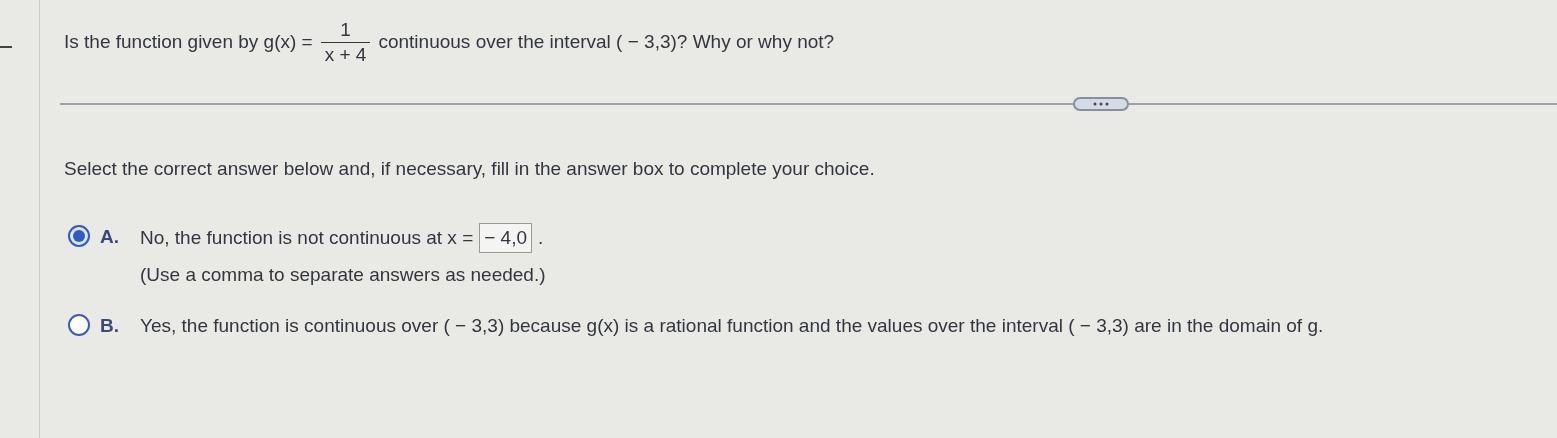  Describe the element at coordinates (188, 42) in the screenshot. I see `question-text: Is the function given by g(x) =` at that location.